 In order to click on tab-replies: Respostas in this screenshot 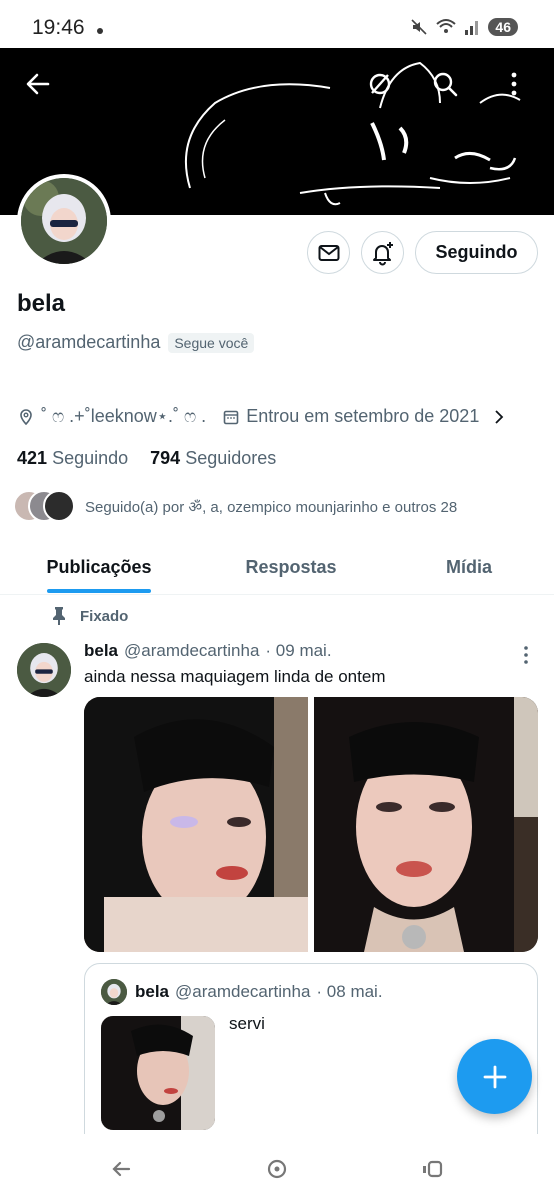, I will do `click(291, 567)`.